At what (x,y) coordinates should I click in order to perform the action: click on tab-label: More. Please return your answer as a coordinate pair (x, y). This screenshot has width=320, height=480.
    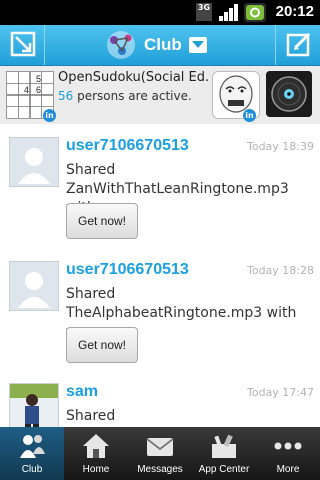
    Looking at the image, I should click on (288, 469).